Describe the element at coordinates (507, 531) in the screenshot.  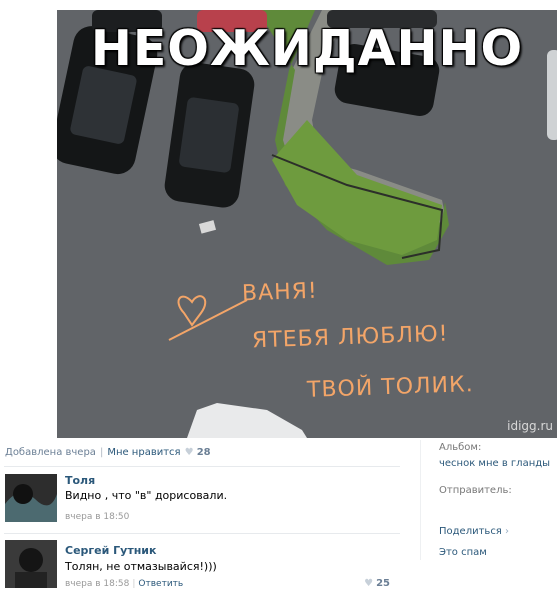
I see `chevron-down-icon: ›` at that location.